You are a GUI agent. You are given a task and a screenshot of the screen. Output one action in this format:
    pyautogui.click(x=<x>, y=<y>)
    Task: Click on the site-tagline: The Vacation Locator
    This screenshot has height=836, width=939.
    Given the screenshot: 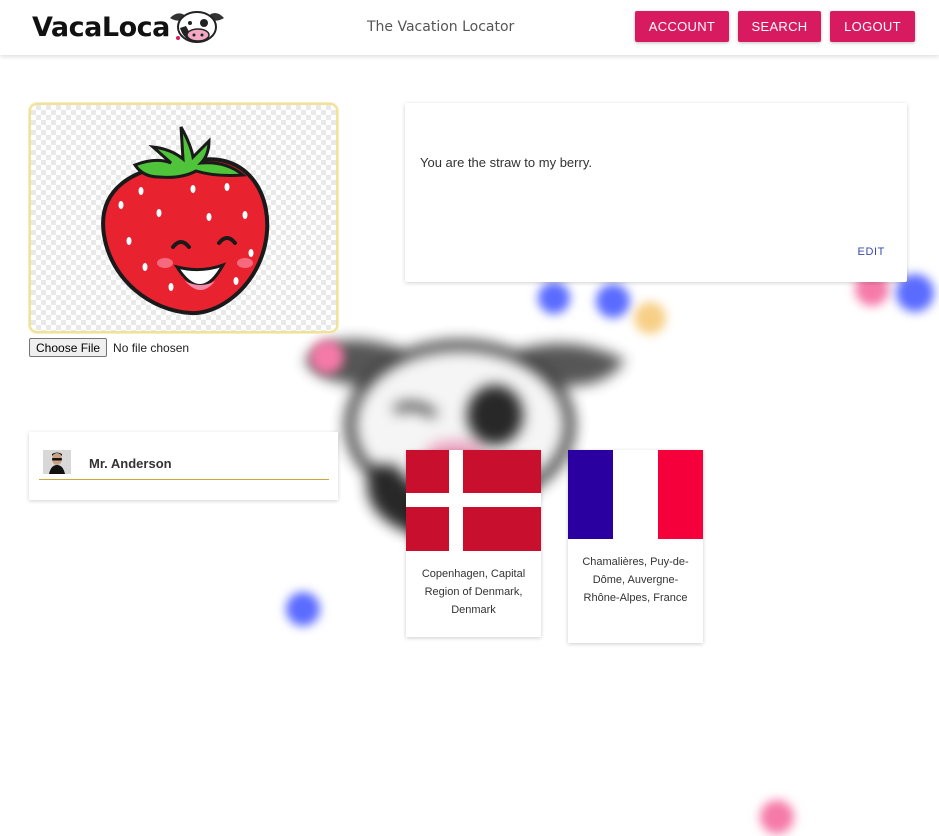 What is the action you would take?
    pyautogui.click(x=441, y=27)
    